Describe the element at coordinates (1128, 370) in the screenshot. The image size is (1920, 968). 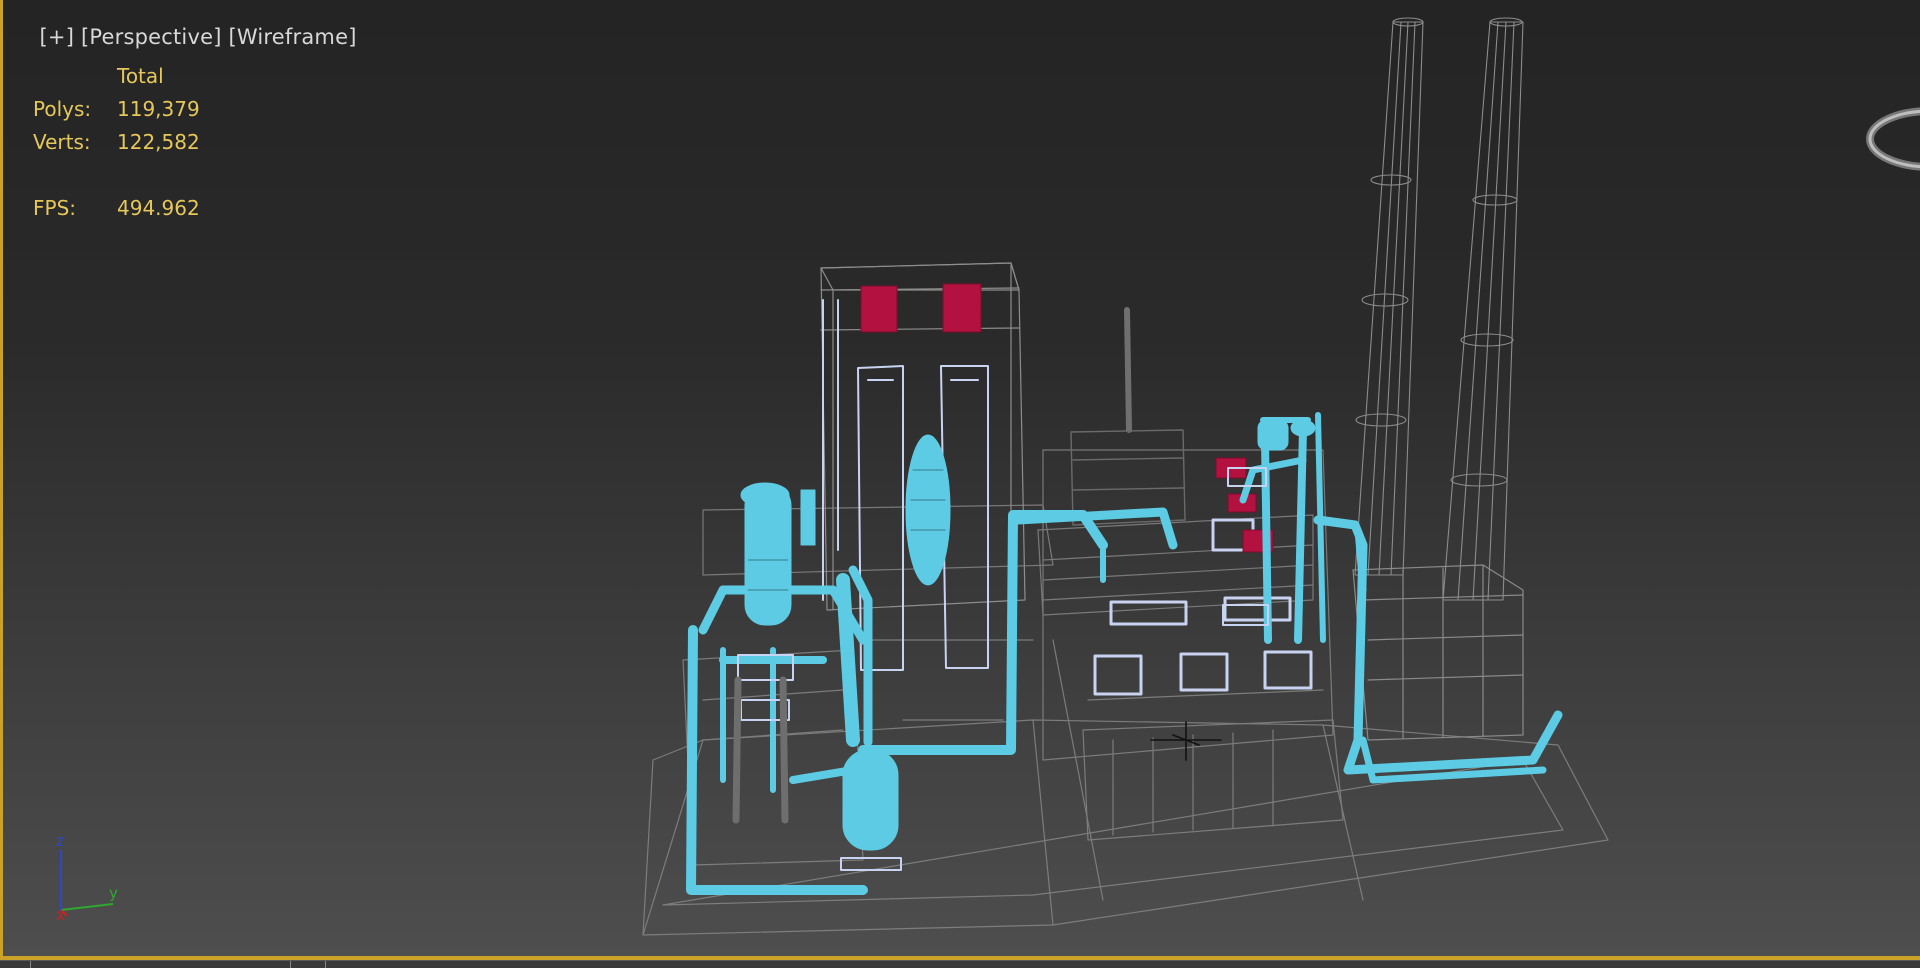
I see `mid-stack` at that location.